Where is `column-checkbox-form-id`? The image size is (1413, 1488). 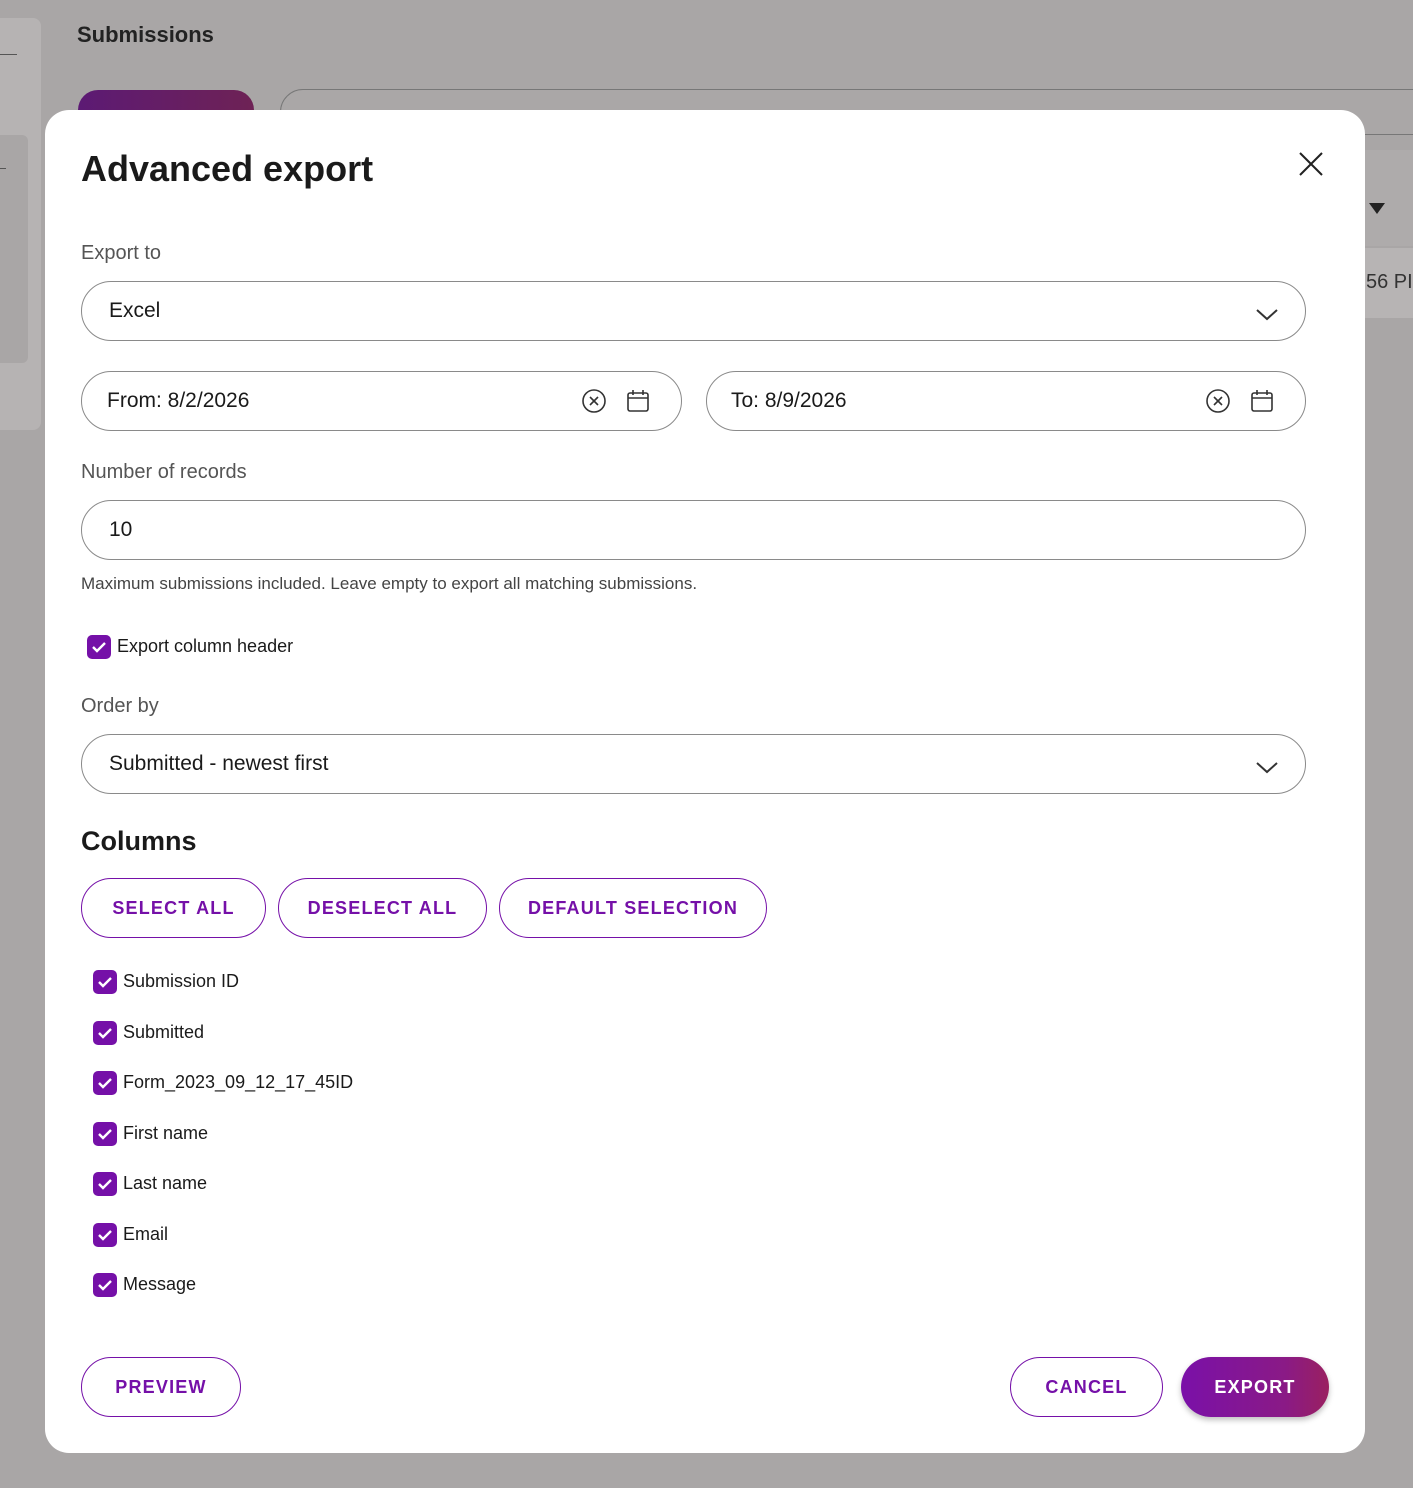
column-checkbox-form-id is located at coordinates (105, 1083).